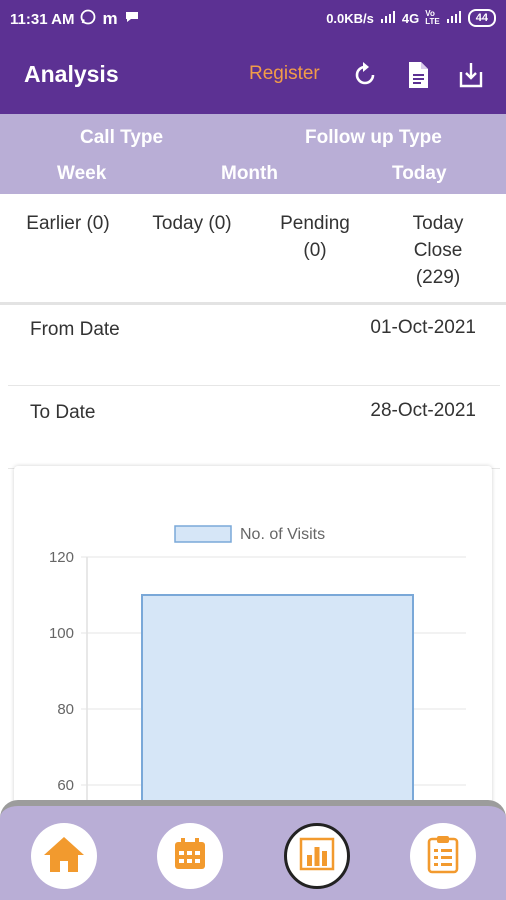  What do you see at coordinates (121, 138) in the screenshot?
I see `tab-call-type: Call Type` at bounding box center [121, 138].